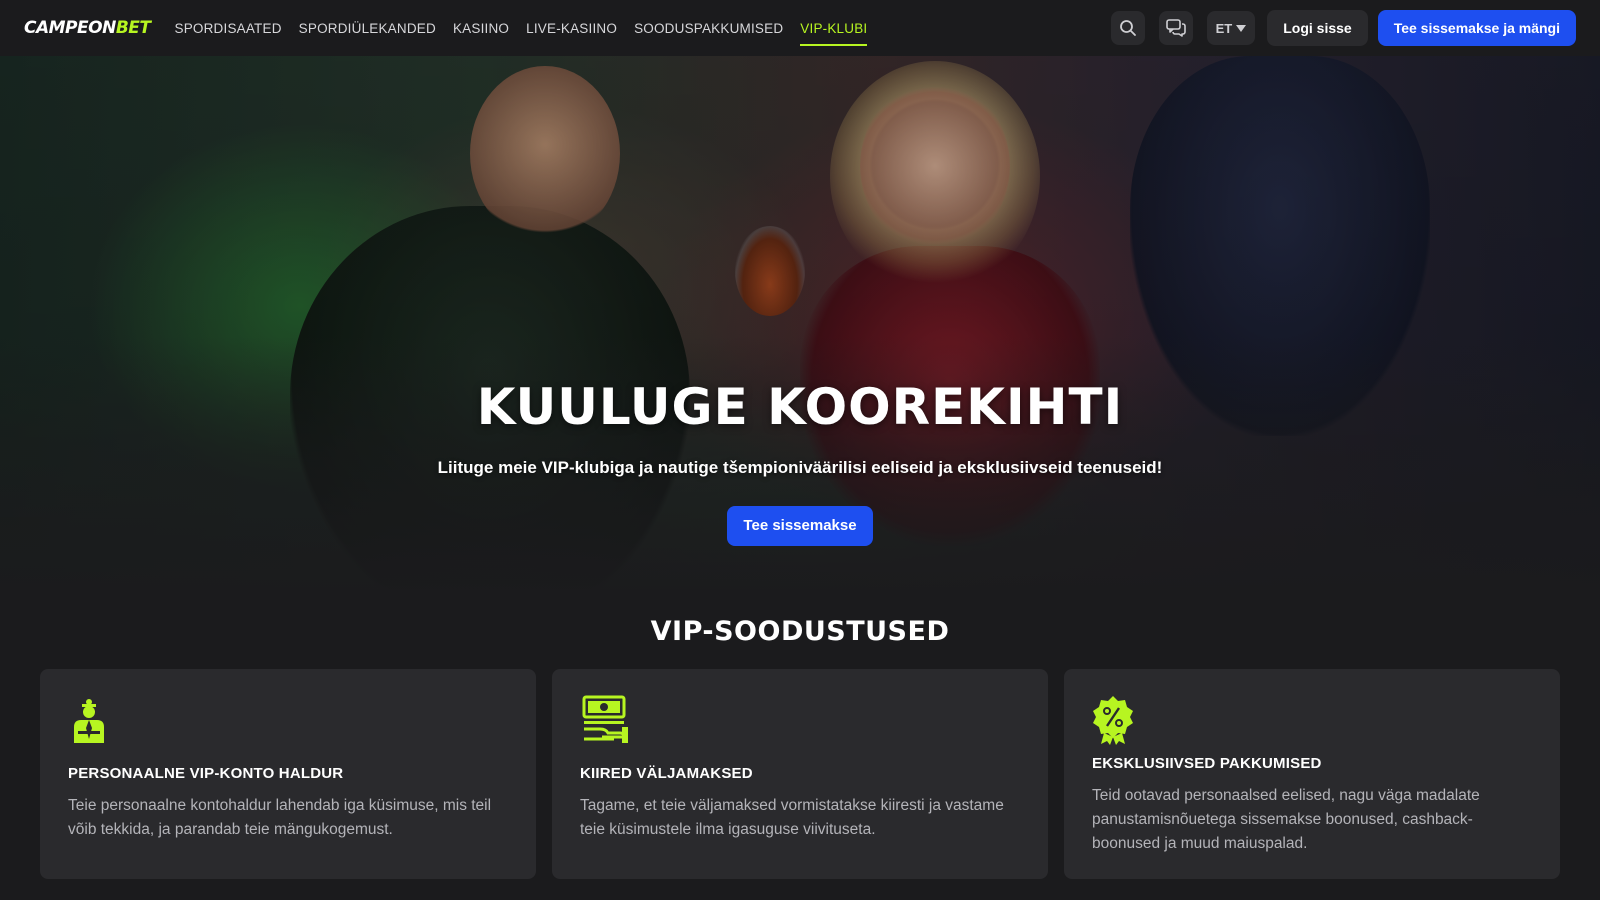 This screenshot has height=900, width=1600. Describe the element at coordinates (1476, 28) in the screenshot. I see `deposit-and-play-button: Tee sissemakse ja mängi` at that location.